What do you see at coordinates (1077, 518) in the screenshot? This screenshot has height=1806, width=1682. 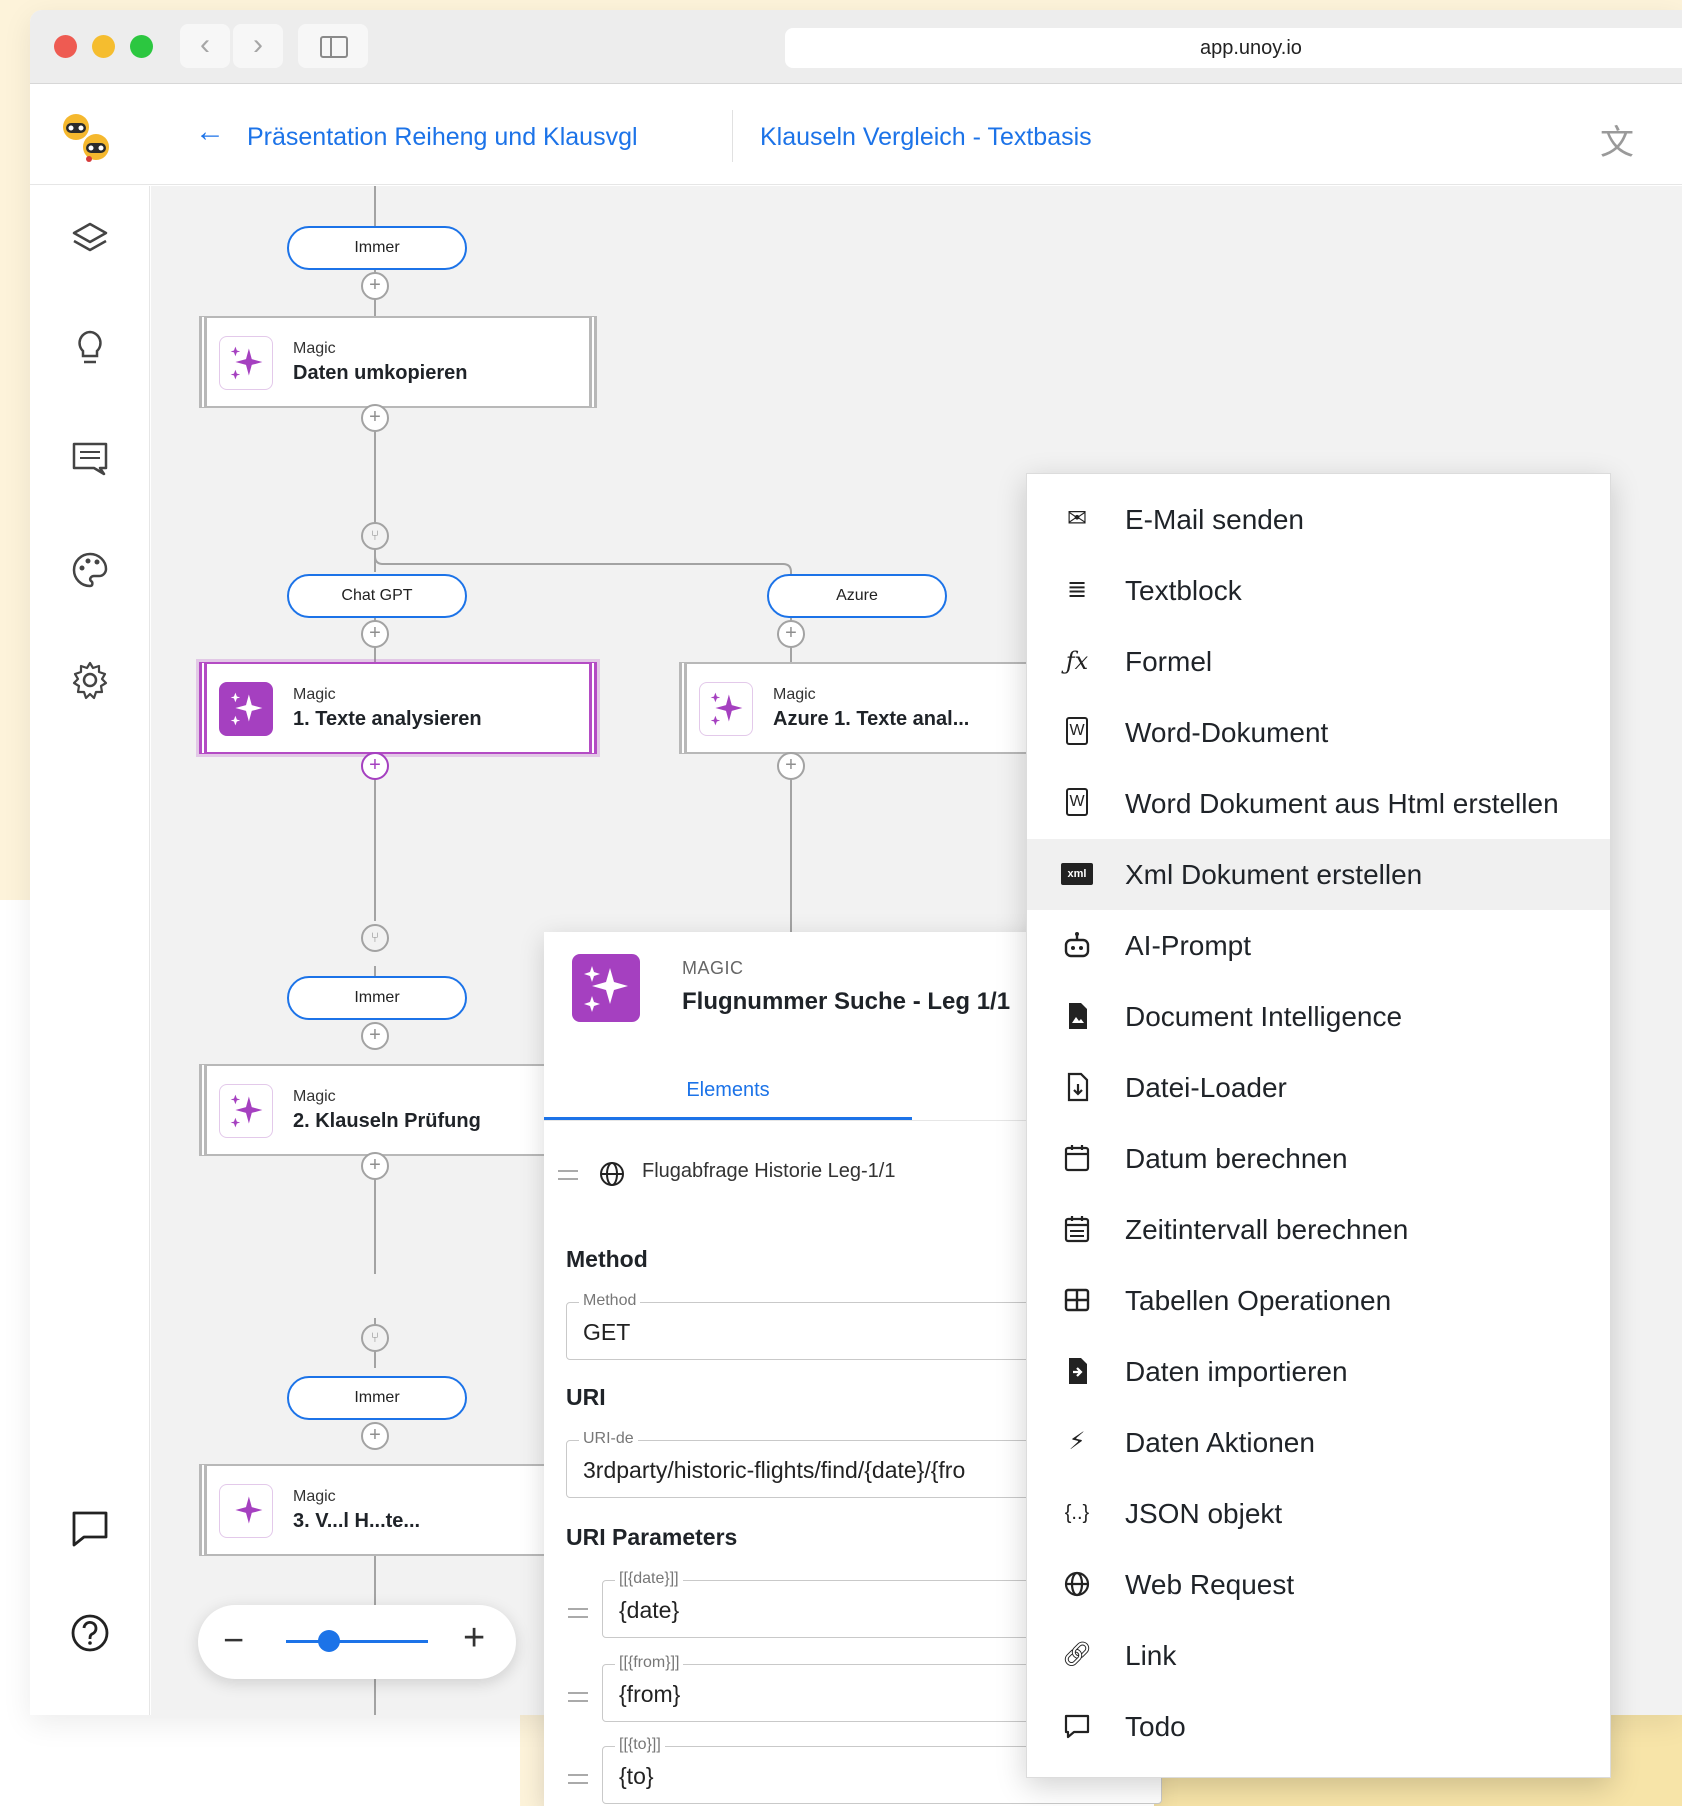 I see `email-send-icon: ✉` at bounding box center [1077, 518].